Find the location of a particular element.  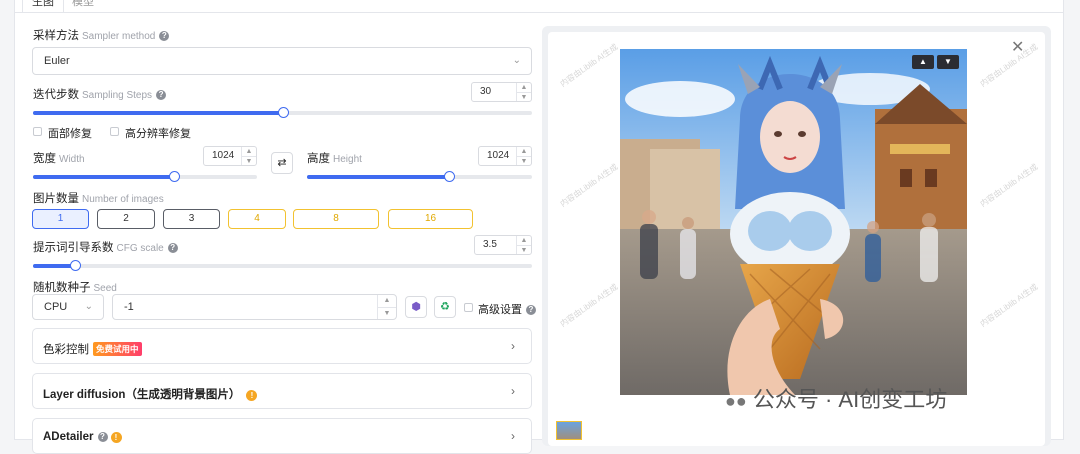

height-stepper: ▲ ▼ is located at coordinates (523, 156).